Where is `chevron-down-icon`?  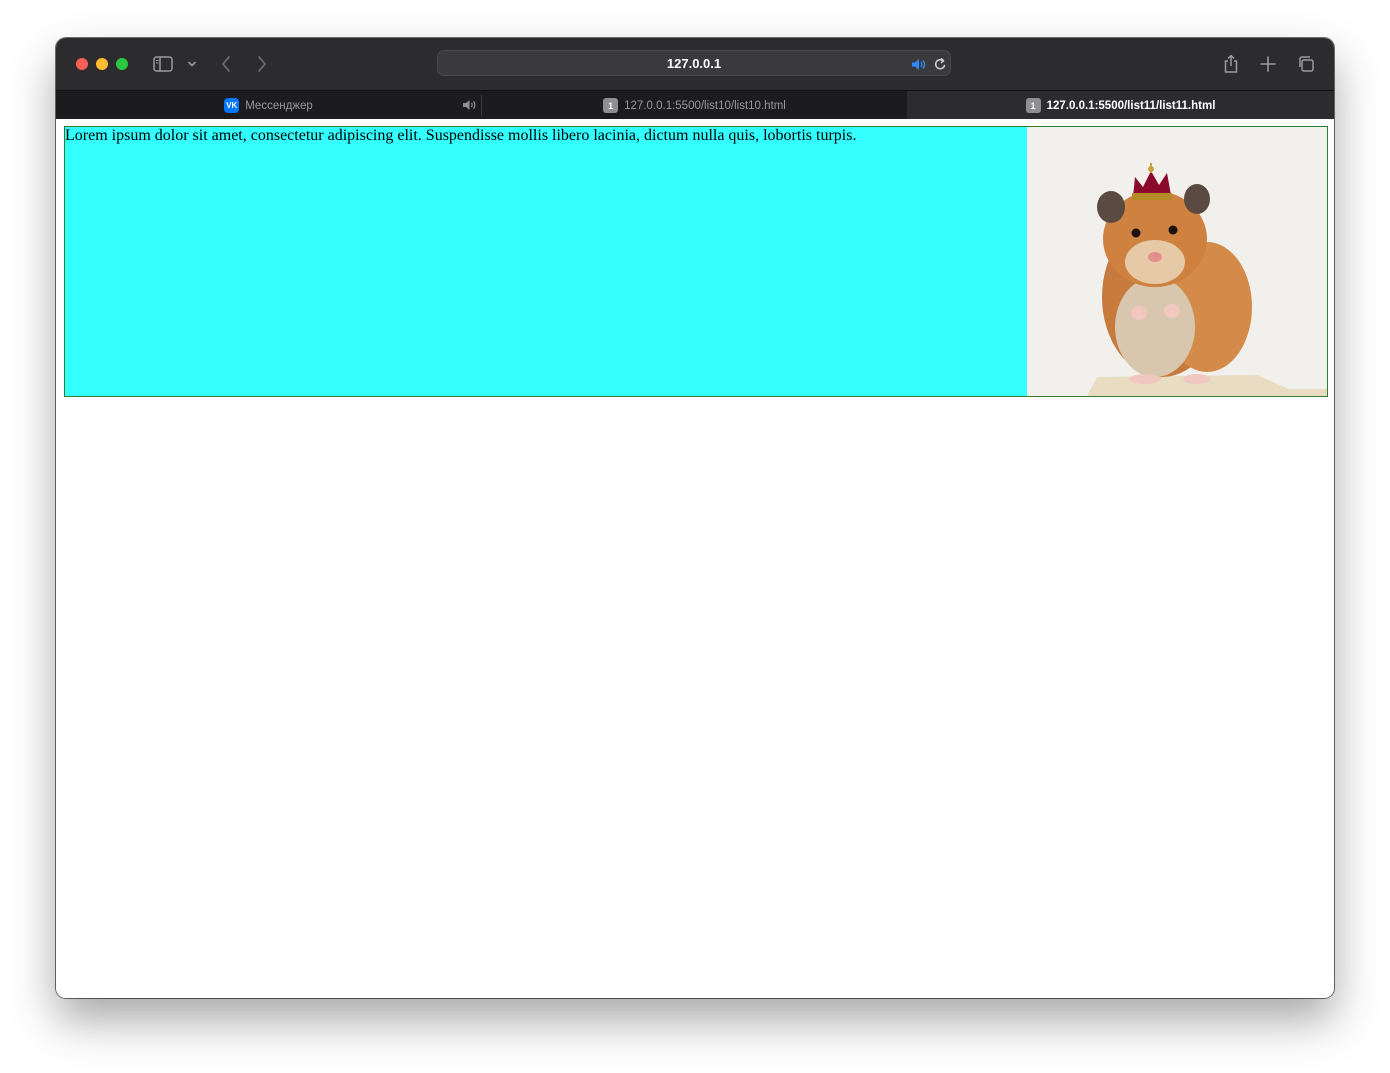
chevron-down-icon is located at coordinates (192, 64).